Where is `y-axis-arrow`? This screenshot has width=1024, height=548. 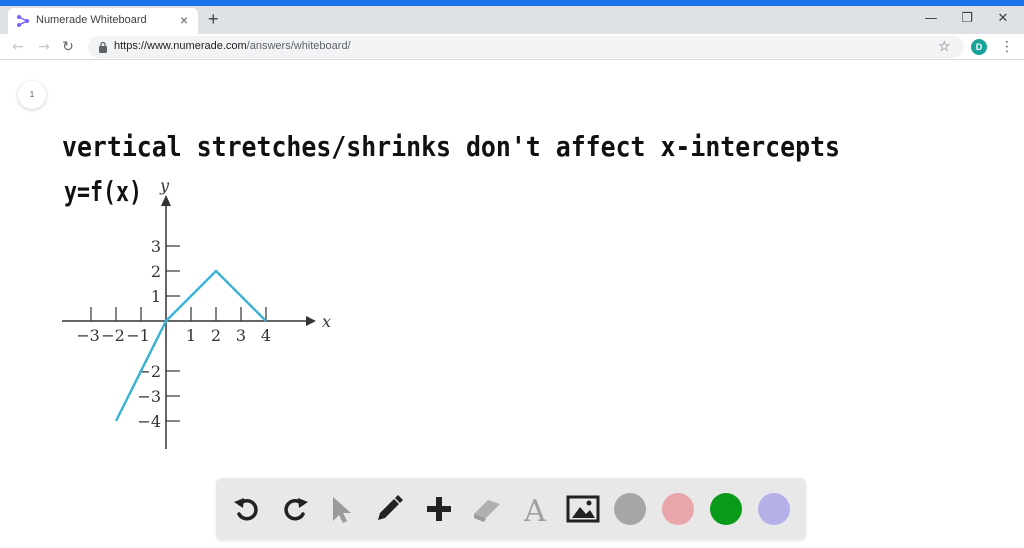 y-axis-arrow is located at coordinates (166, 200).